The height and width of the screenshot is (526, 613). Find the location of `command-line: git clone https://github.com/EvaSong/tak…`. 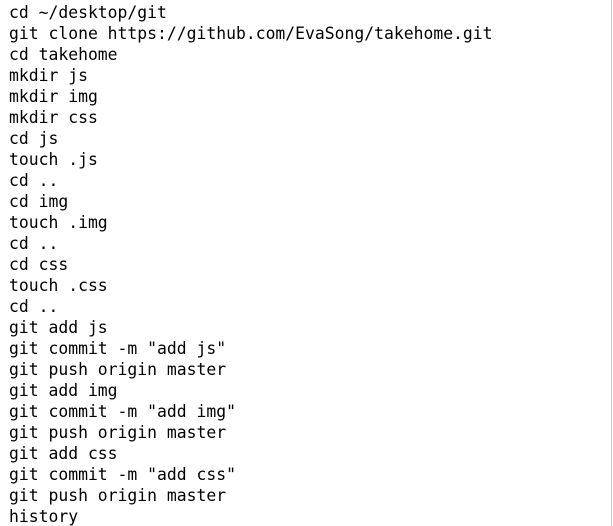

command-line: git clone https://github.com/EvaSong/tak… is located at coordinates (251, 33).